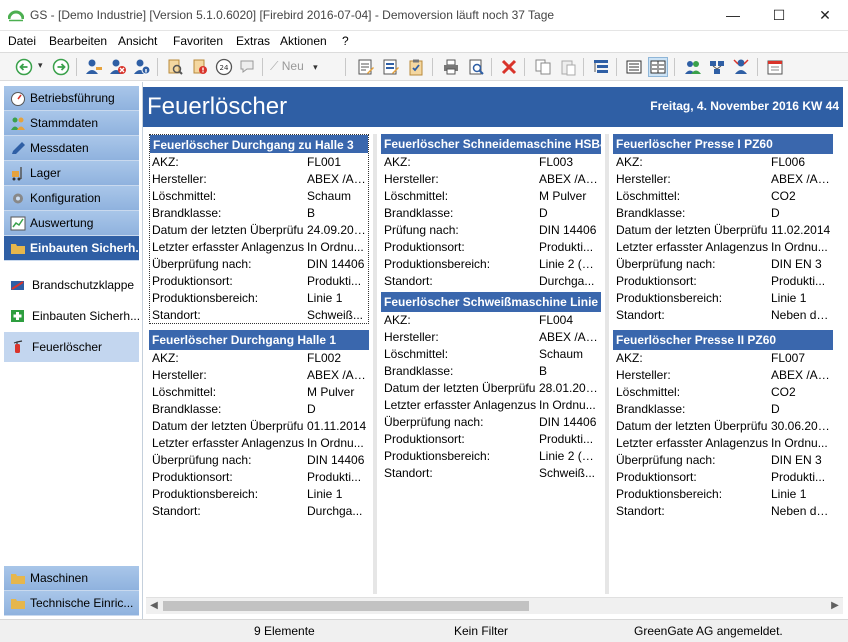 The width and height of the screenshot is (848, 642). I want to click on org-chart-icon, so click(717, 67).